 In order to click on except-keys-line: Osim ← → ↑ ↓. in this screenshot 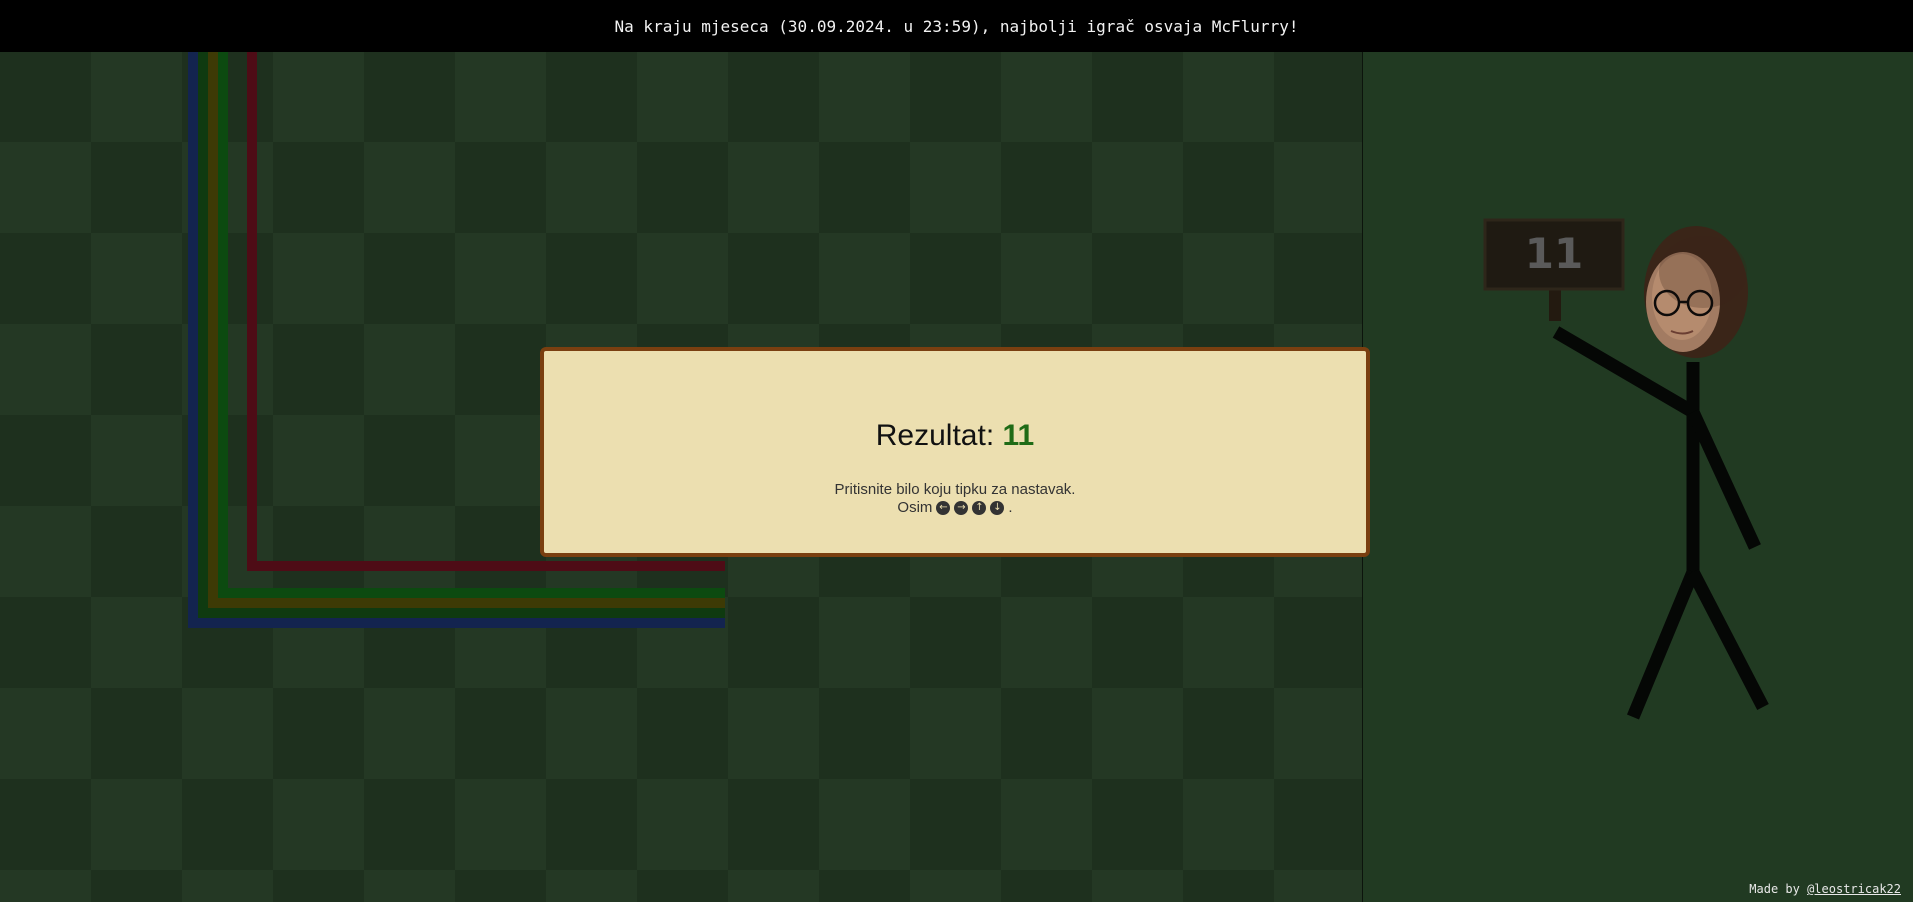, I will do `click(955, 508)`.